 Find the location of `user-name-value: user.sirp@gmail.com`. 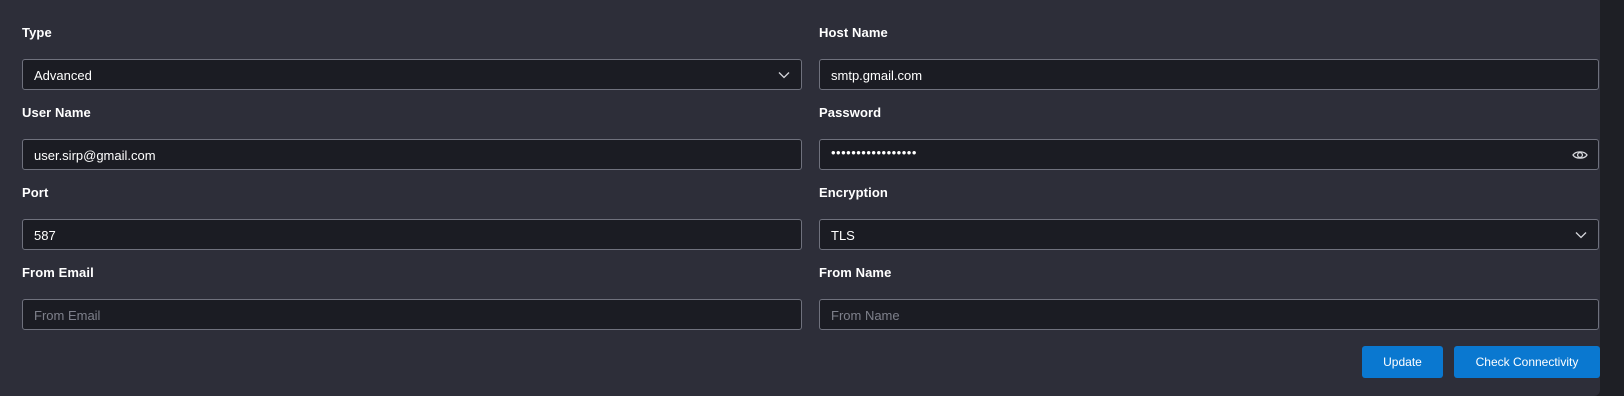

user-name-value: user.sirp@gmail.com is located at coordinates (95, 155).